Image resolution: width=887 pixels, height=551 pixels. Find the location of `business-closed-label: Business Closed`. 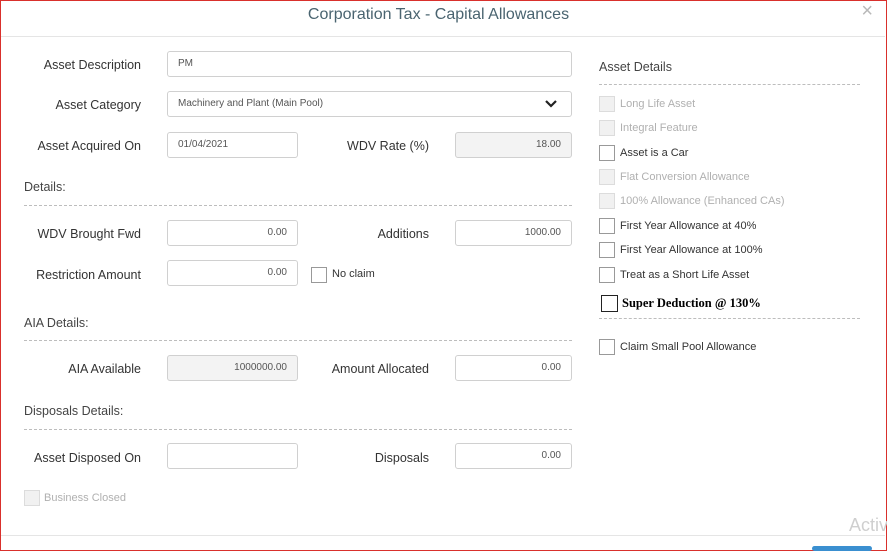

business-closed-label: Business Closed is located at coordinates (85, 498).